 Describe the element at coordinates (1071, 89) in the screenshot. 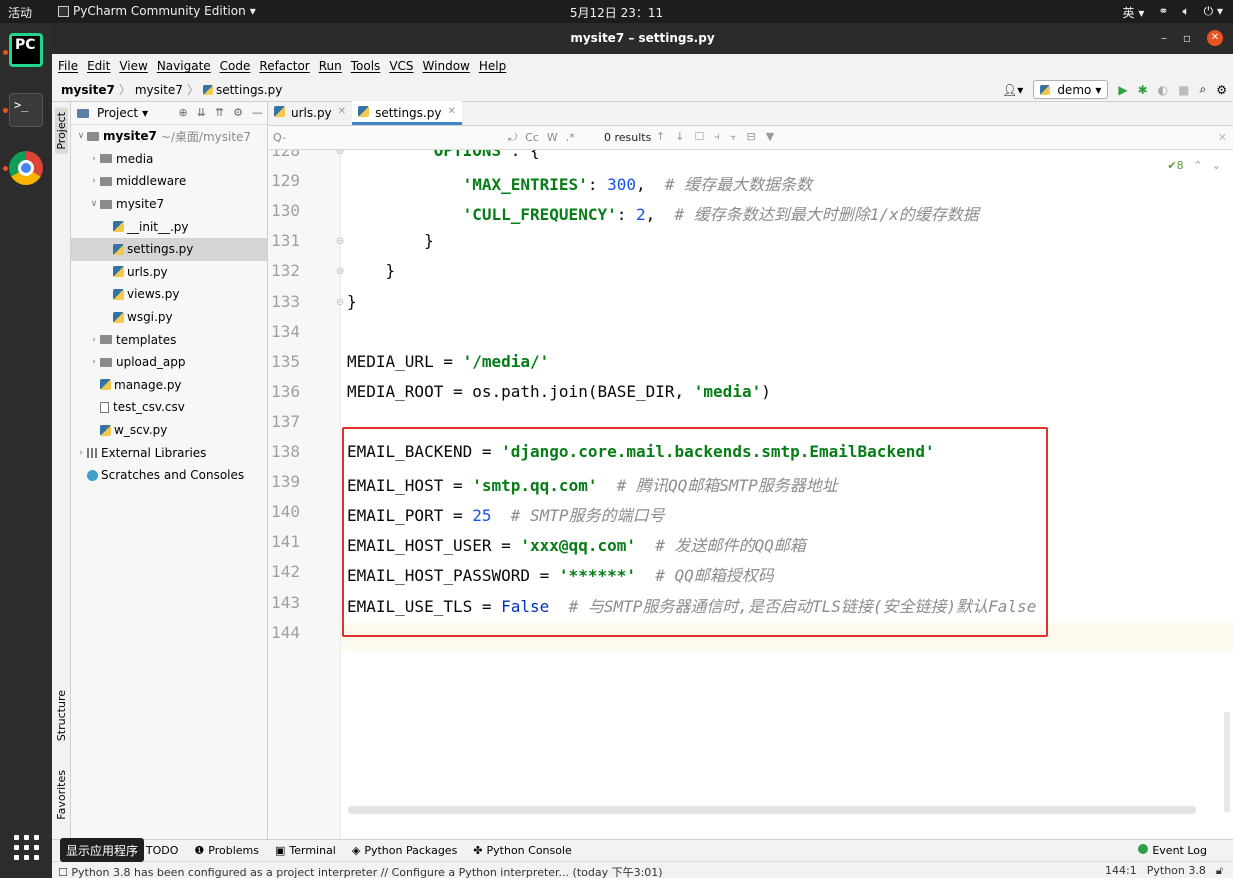

I see `run-config-select: demo ▾` at that location.